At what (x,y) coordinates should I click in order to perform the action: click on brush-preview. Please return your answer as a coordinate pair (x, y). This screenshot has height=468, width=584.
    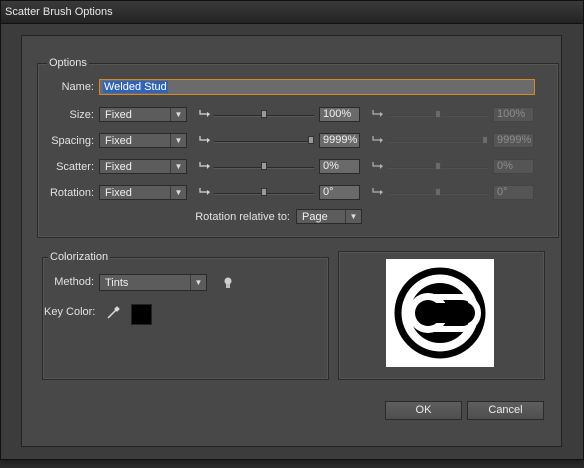
    Looking at the image, I should click on (440, 313).